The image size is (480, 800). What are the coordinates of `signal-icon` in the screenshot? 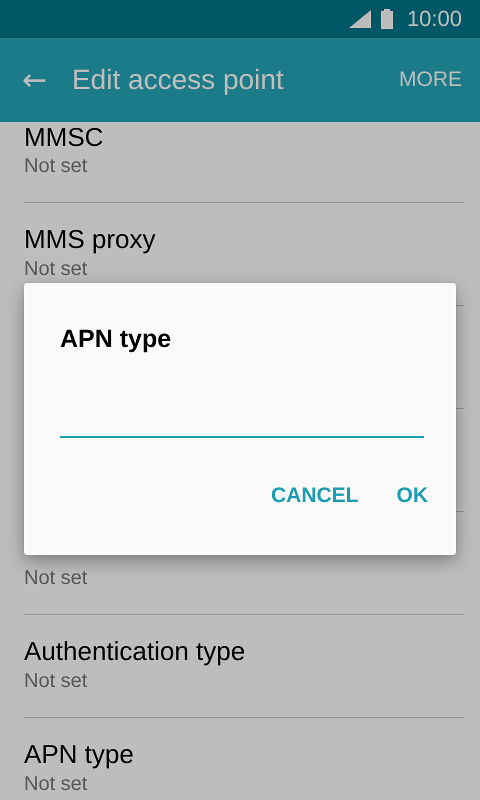 It's located at (359, 19).